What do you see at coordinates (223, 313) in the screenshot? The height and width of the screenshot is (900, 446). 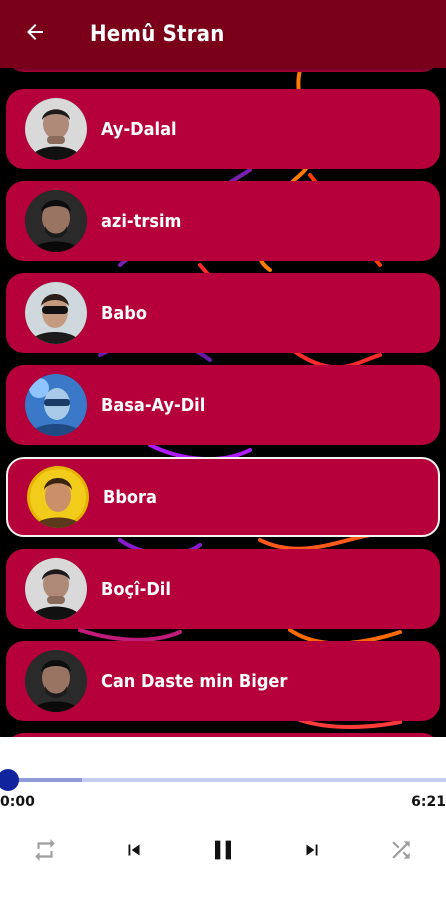 I see `song-item: Babo` at bounding box center [223, 313].